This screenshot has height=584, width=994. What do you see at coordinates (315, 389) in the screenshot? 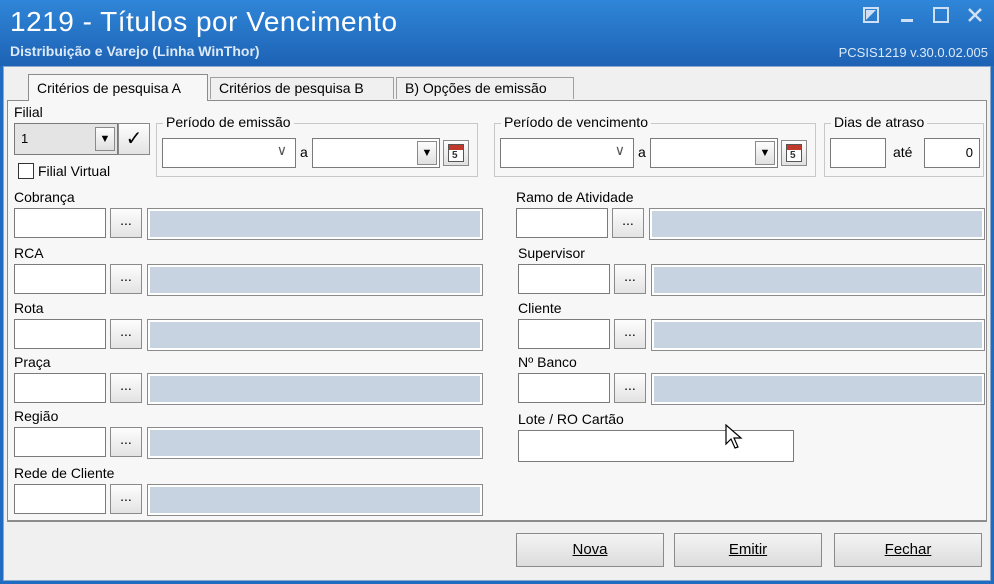
I see `praca-description` at bounding box center [315, 389].